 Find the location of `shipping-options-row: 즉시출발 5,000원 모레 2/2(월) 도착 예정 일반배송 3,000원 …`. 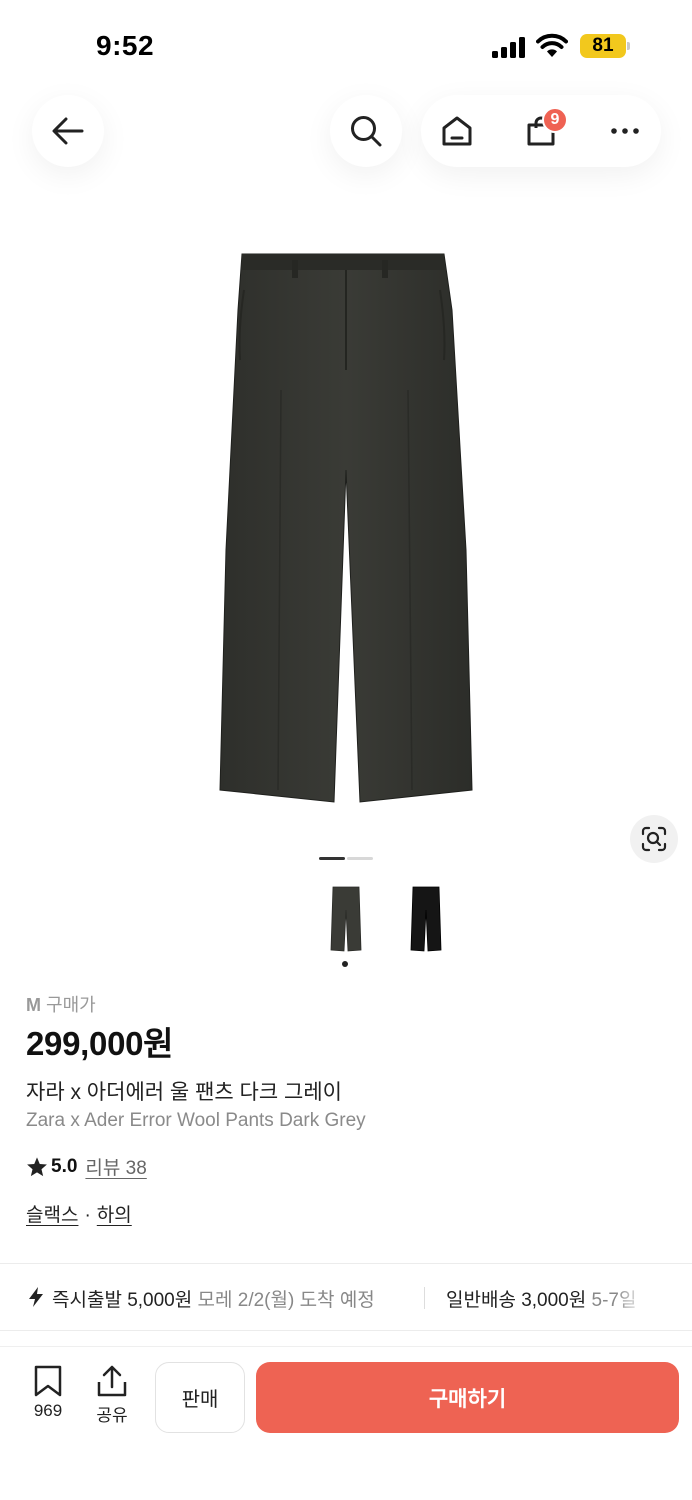

shipping-options-row: 즉시출발 5,000원 모레 2/2(월) 도착 예정 일반배송 3,000원 … is located at coordinates (346, 1298).